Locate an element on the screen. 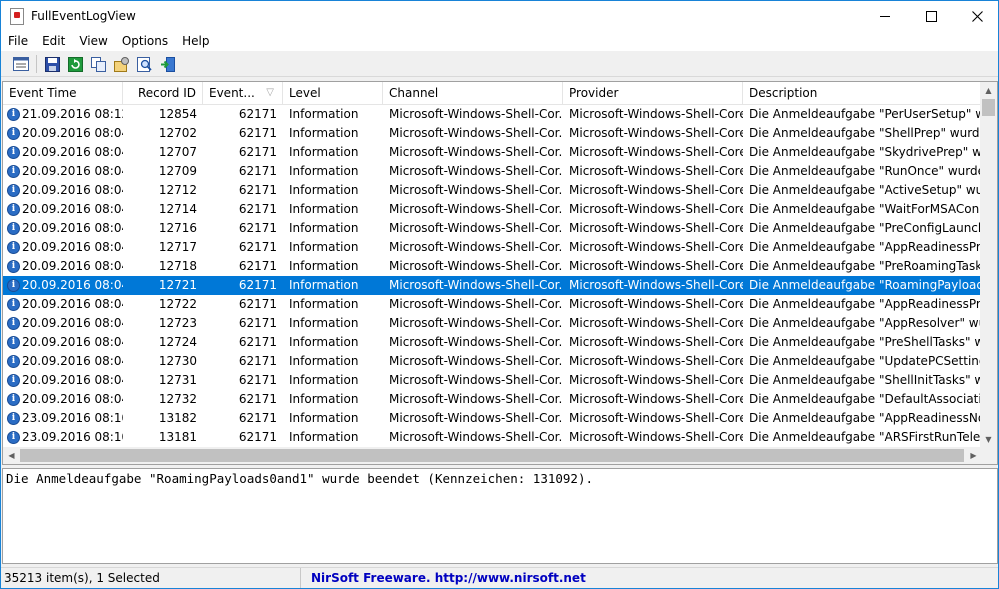 The width and height of the screenshot is (999, 589). title-bar: FullEventLogView is located at coordinates (499, 16).